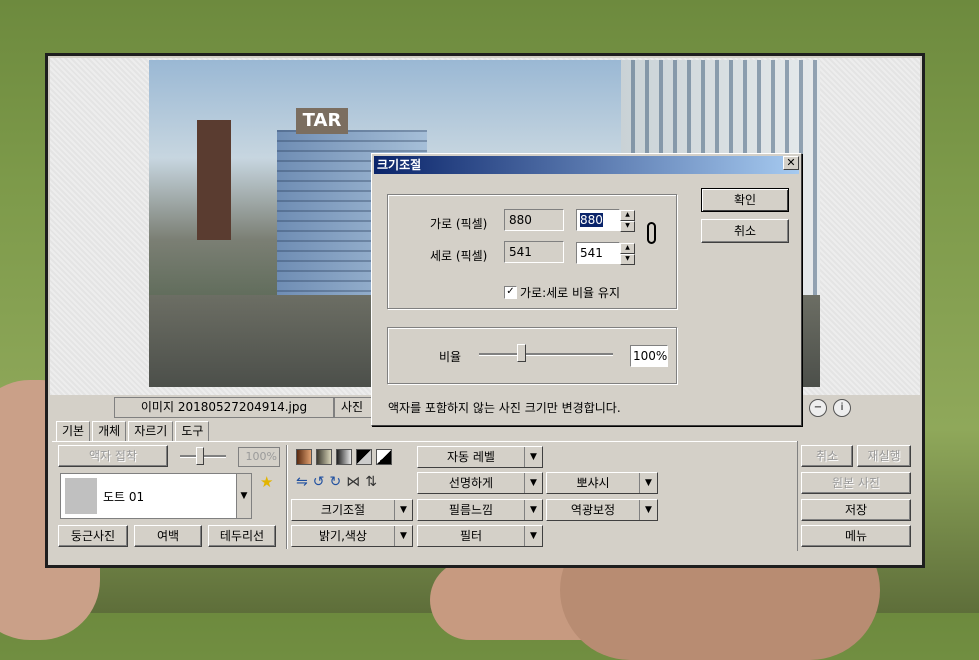 This screenshot has height=660, width=979. What do you see at coordinates (156, 496) in the screenshot?
I see `frame-select: 도트 01 ▼` at bounding box center [156, 496].